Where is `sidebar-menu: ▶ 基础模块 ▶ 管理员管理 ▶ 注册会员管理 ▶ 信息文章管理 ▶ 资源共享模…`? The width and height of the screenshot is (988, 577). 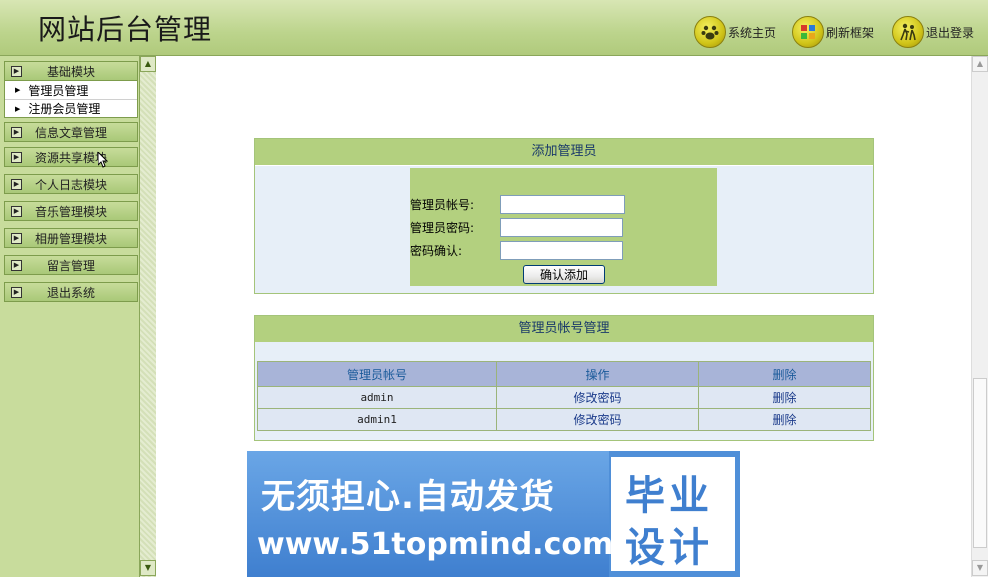 sidebar-menu: ▶ 基础模块 ▶ 管理员管理 ▶ 注册会员管理 ▶ 信息文章管理 ▶ 资源共享模… is located at coordinates (71, 180).